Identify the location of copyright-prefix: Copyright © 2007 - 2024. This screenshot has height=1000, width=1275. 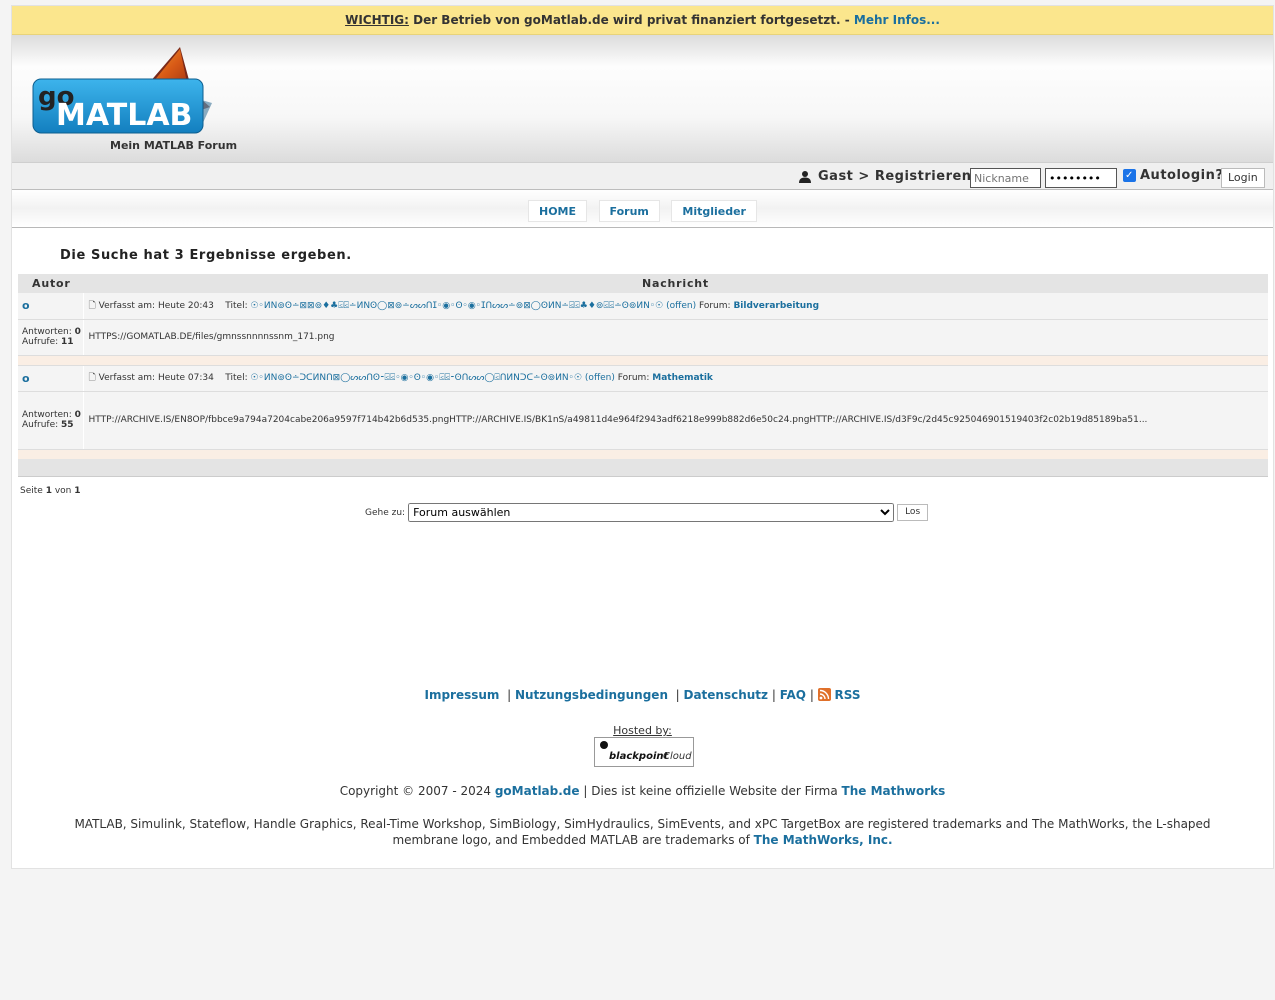
(417, 791).